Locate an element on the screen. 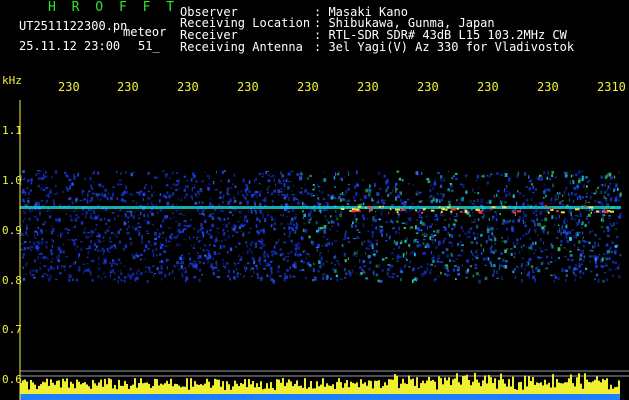 This screenshot has width=629, height=400. app-title: H R O F F T is located at coordinates (113, 7).